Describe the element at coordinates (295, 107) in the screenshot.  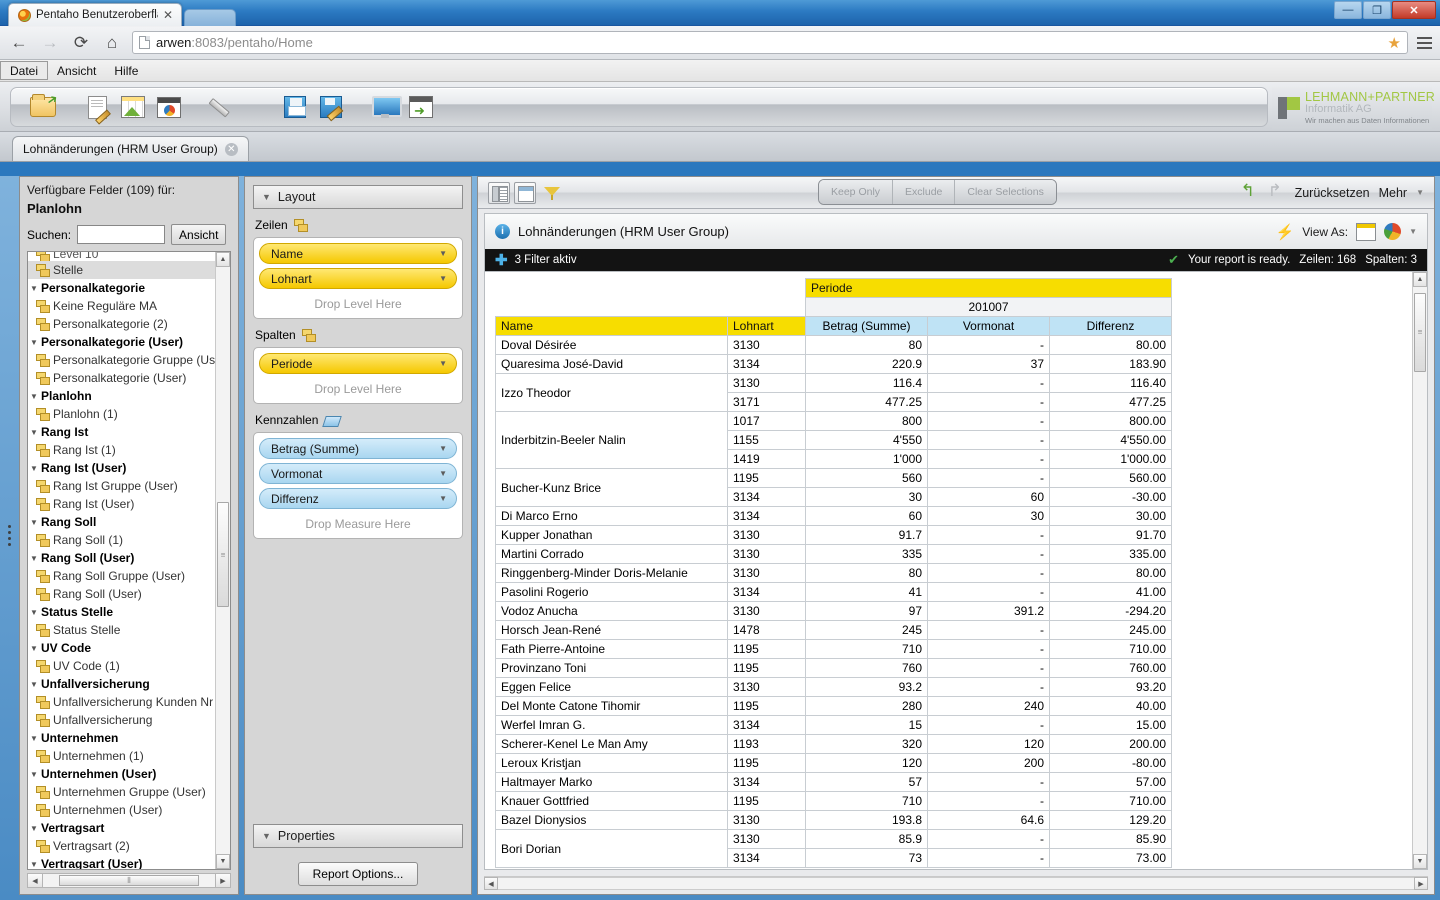
I see `save-button` at that location.